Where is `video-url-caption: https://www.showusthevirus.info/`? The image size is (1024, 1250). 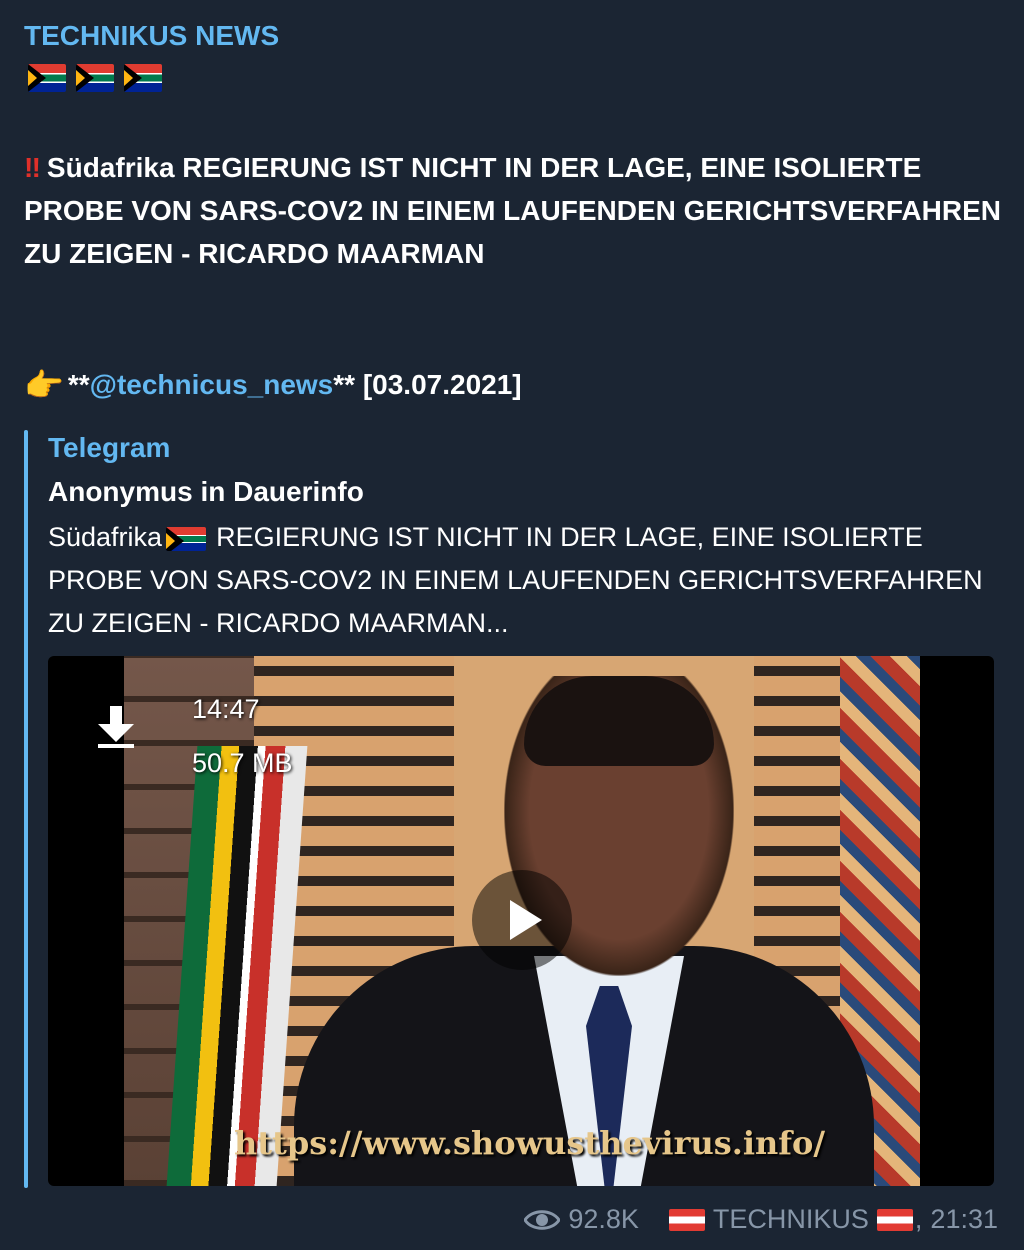 video-url-caption: https://www.showusthevirus.info/ is located at coordinates (530, 1143).